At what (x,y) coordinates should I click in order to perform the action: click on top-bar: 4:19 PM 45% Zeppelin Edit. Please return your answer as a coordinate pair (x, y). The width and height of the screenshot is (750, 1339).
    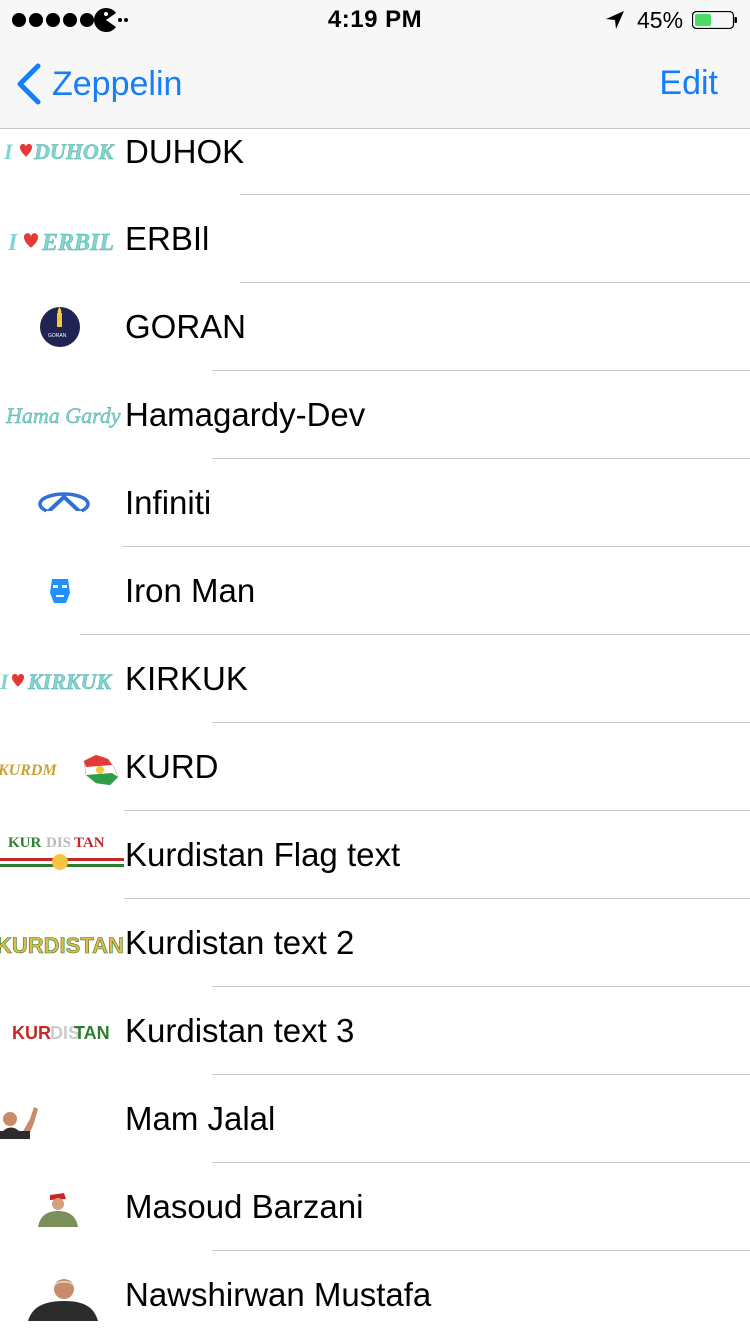
    Looking at the image, I should click on (375, 64).